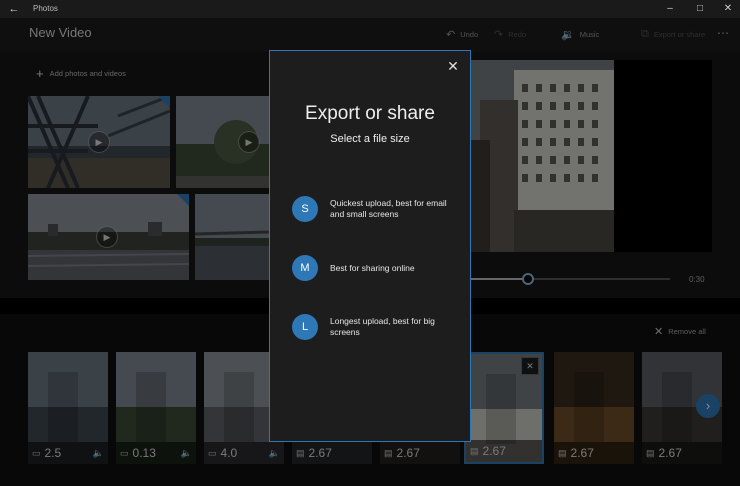 Image resolution: width=740 pixels, height=486 pixels. I want to click on minimize-icon: –, so click(670, 9).